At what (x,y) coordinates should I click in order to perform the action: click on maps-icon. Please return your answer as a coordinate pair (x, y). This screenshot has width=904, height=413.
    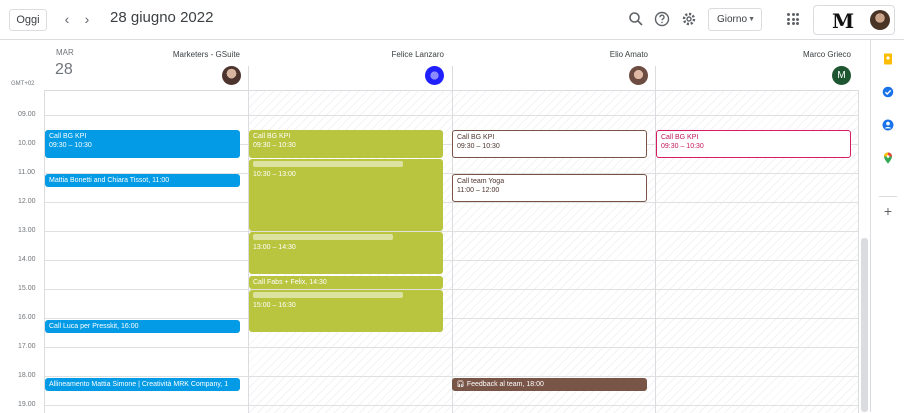
    Looking at the image, I should click on (888, 158).